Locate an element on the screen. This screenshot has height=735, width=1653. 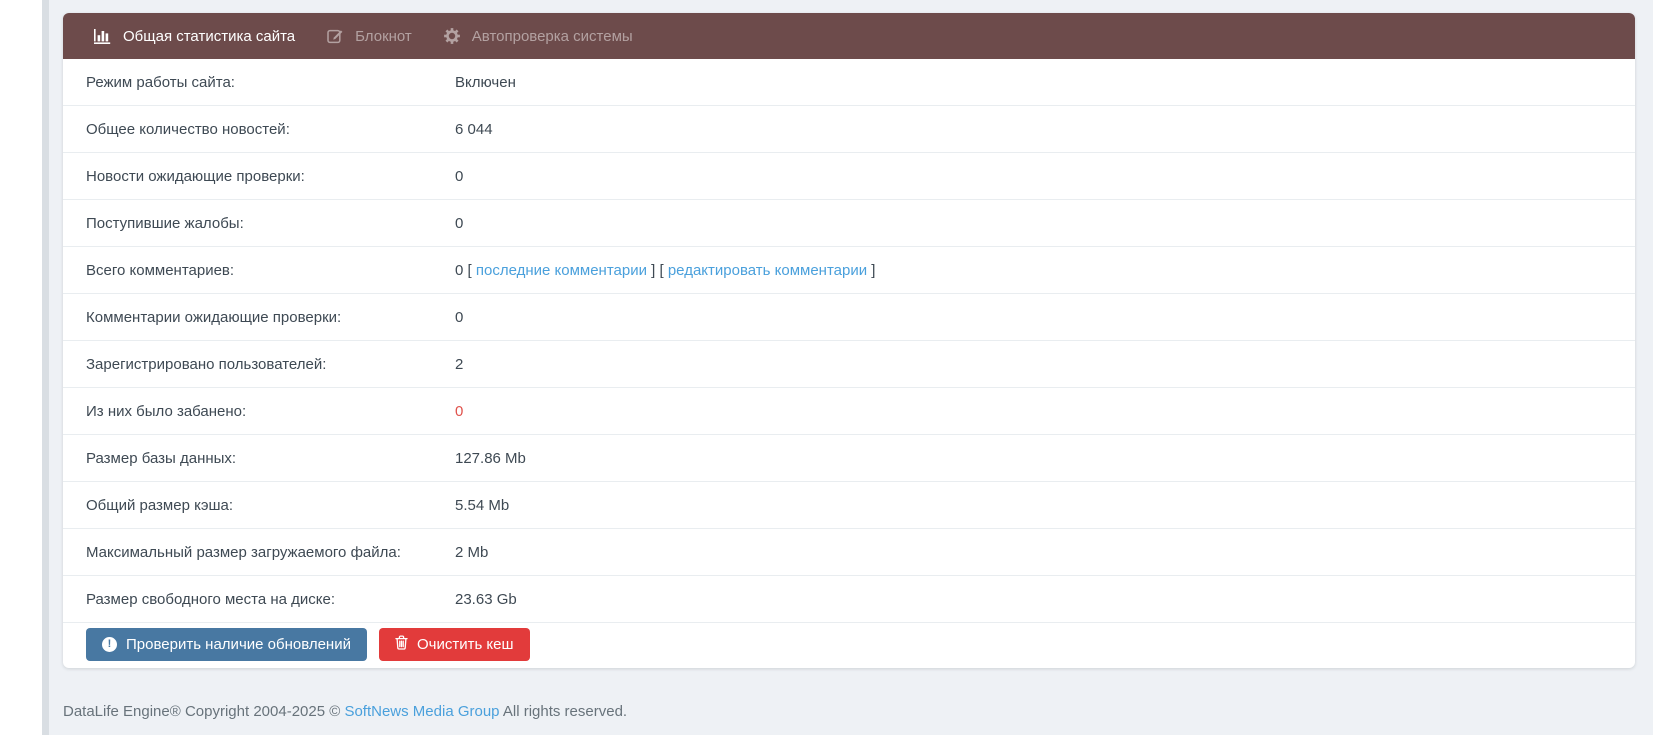
tab-notepad: Блокнот is located at coordinates (369, 36).